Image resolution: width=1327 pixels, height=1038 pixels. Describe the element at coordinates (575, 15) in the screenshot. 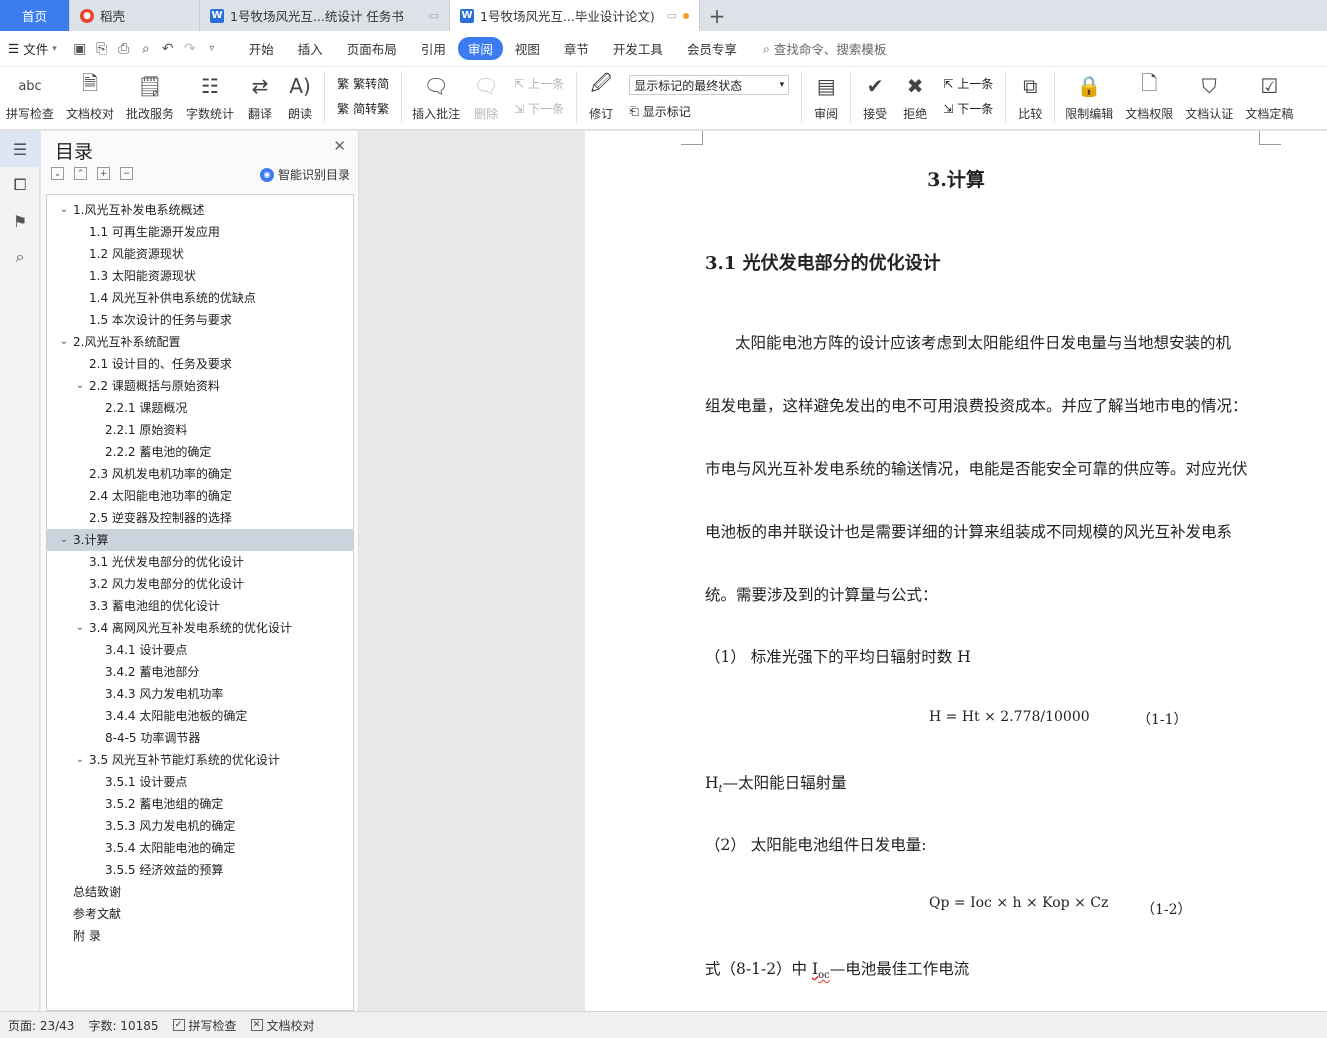

I see `tab-doc-thesis: W 1号牧场风光互...毕业设计论文) ▭` at that location.